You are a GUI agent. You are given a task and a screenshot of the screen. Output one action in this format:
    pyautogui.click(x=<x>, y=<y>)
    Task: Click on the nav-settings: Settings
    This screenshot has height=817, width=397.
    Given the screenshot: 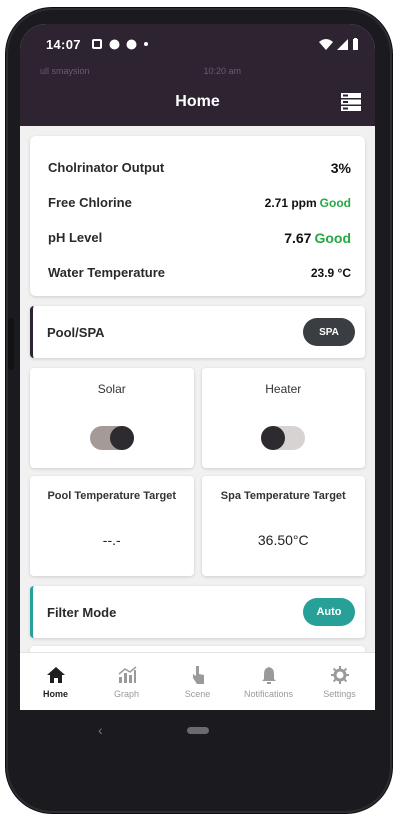 What is the action you would take?
    pyautogui.click(x=340, y=681)
    